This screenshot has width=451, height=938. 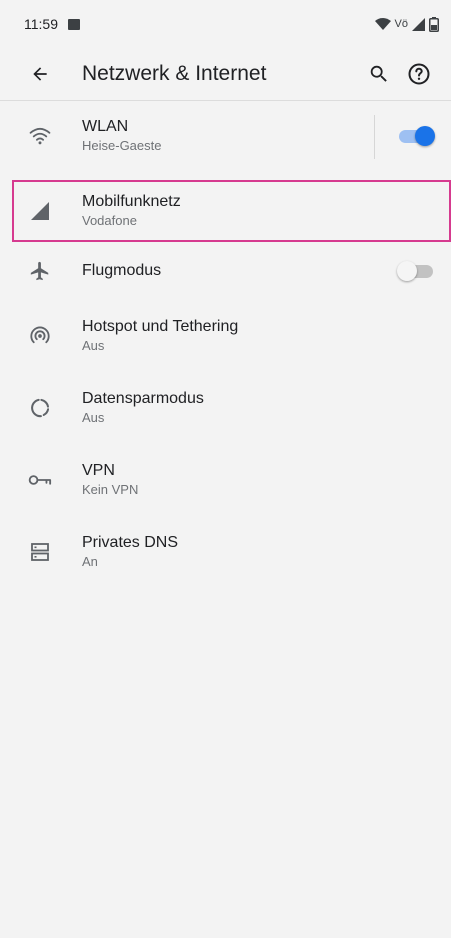 I want to click on page-title: Netzwerk & Internet, so click(x=174, y=73).